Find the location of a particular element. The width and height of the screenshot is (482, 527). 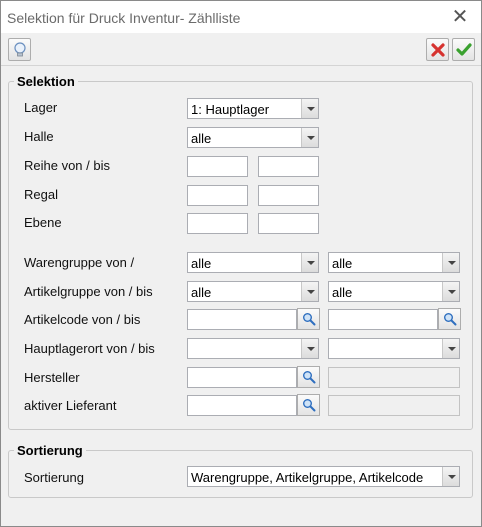

lager-select: 1: Hauptlager is located at coordinates (253, 108).